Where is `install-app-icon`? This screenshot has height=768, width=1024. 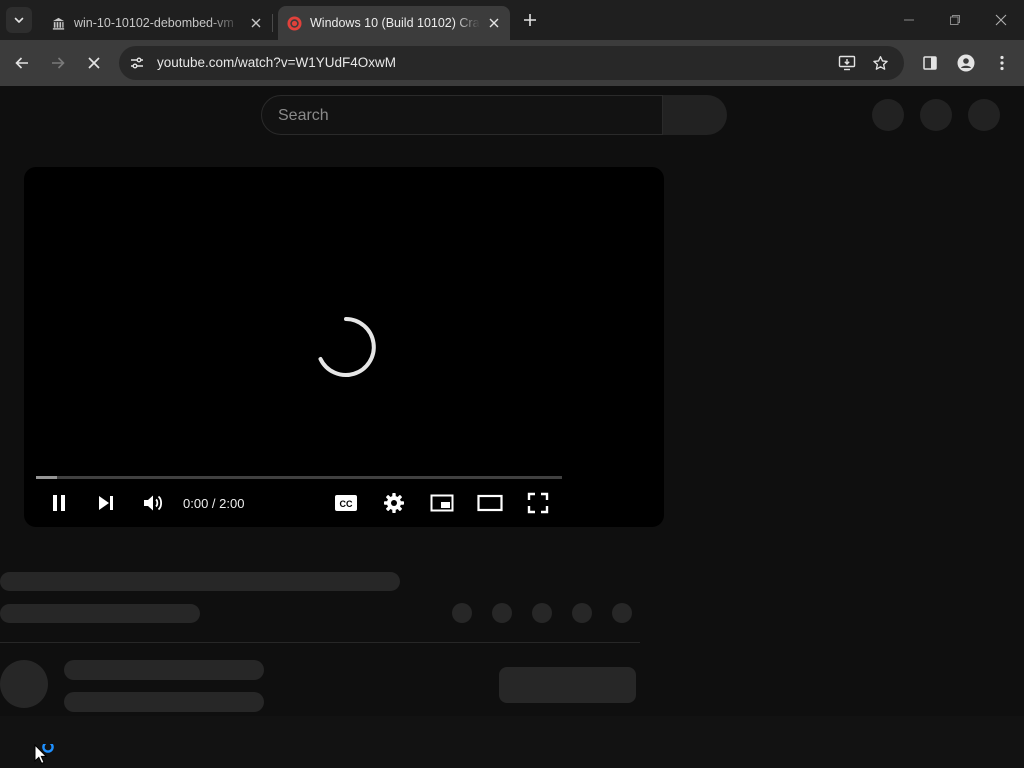 install-app-icon is located at coordinates (847, 63).